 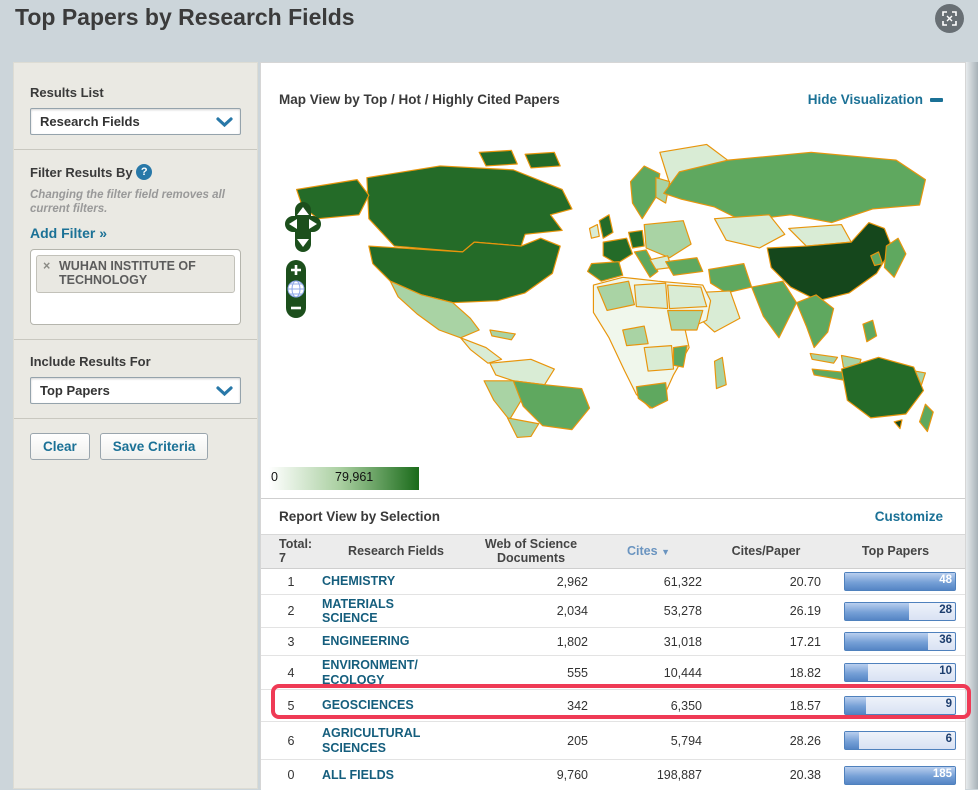 What do you see at coordinates (948, 704) in the screenshot?
I see `top-papers-value: 9` at bounding box center [948, 704].